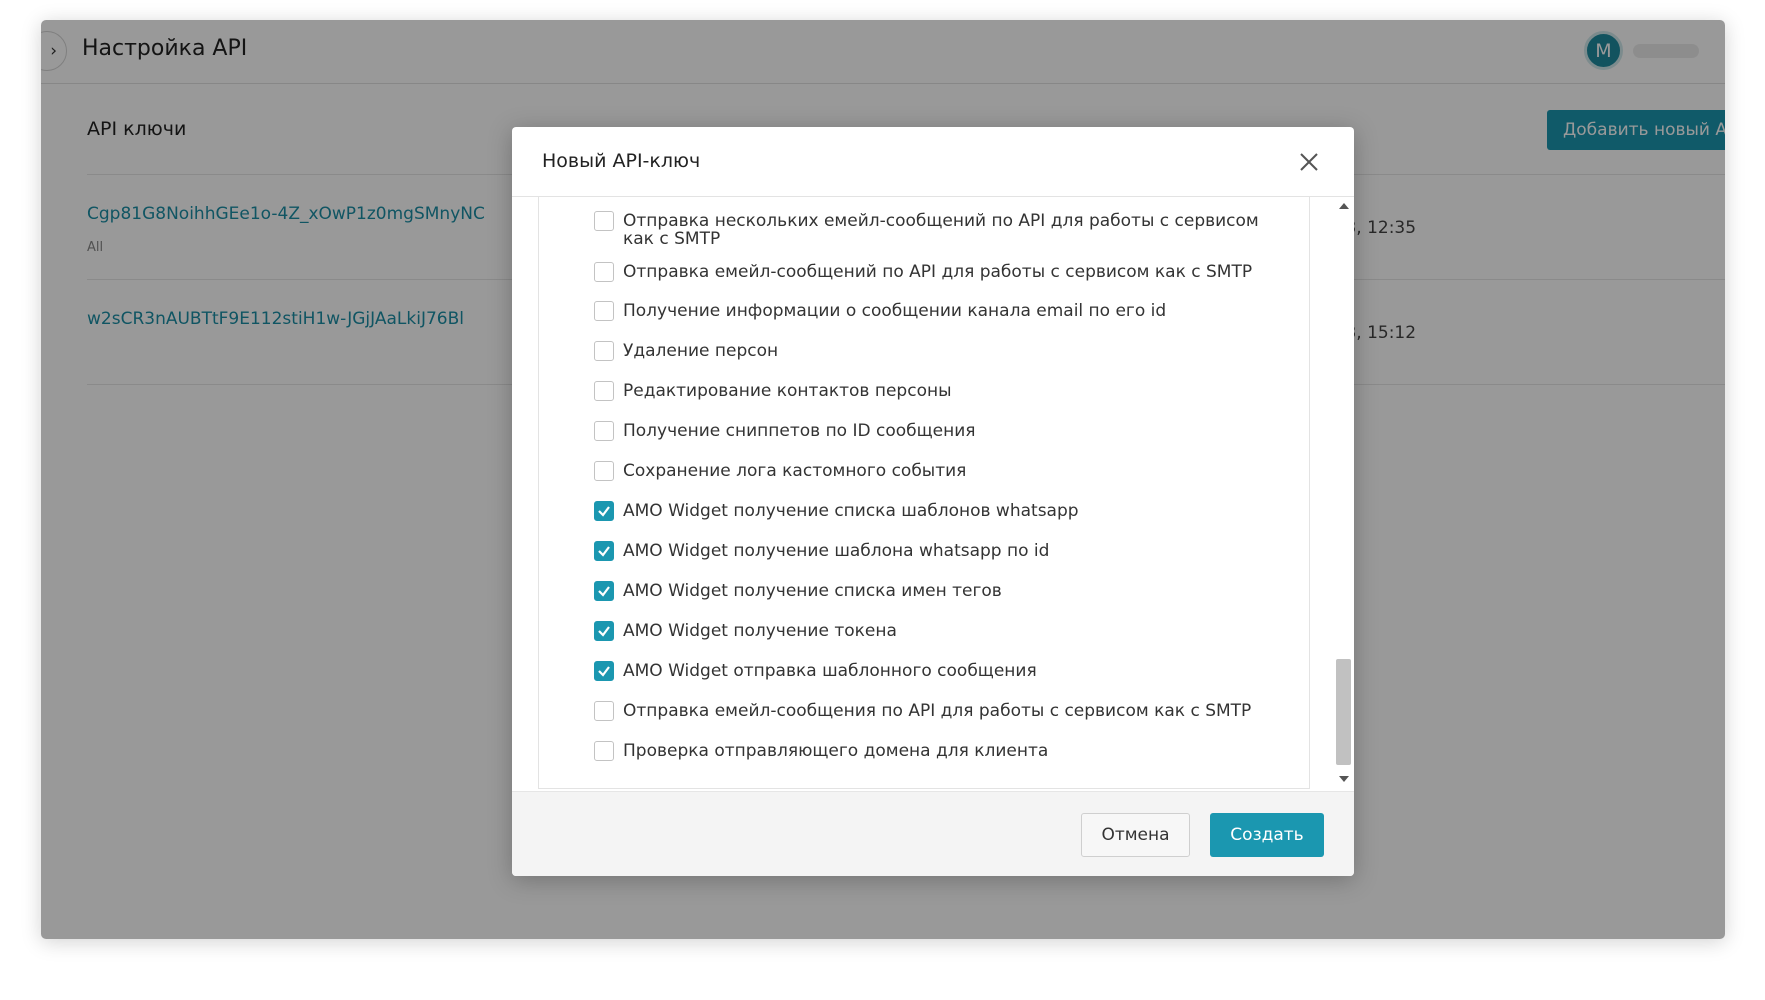  What do you see at coordinates (799, 431) in the screenshot?
I see `permission-label: Получение сниппетов по ID сообщения` at bounding box center [799, 431].